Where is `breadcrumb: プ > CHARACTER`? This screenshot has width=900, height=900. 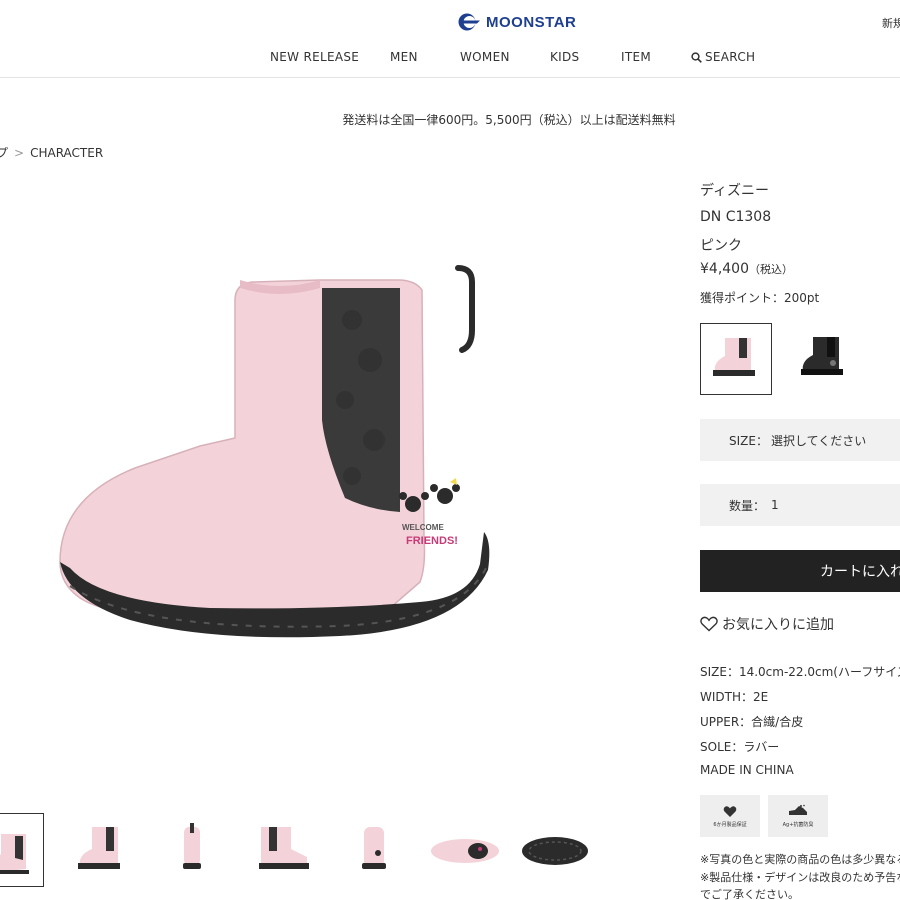
breadcrumb: プ > CHARACTER is located at coordinates (51, 152).